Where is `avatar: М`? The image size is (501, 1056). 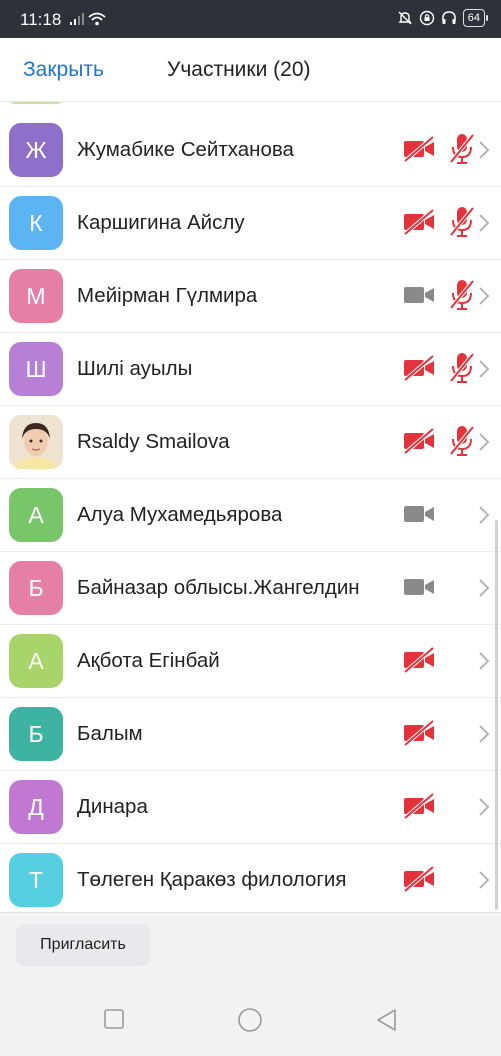
avatar: М is located at coordinates (36, 296).